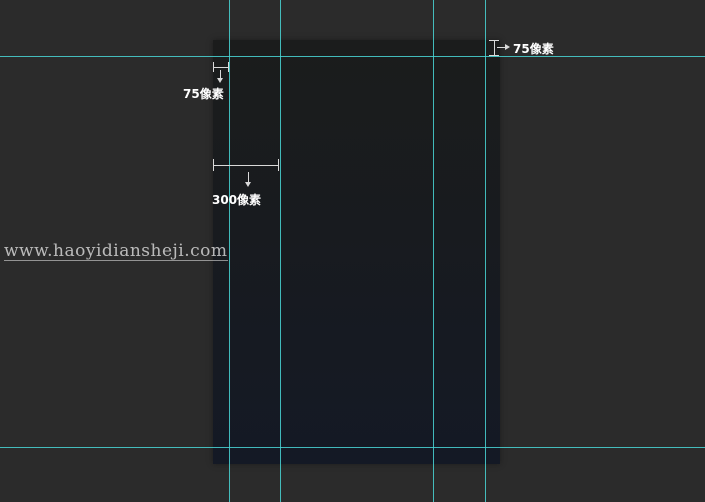 The width and height of the screenshot is (705, 502). What do you see at coordinates (229, 251) in the screenshot?
I see `guide-vertical-left-margin` at bounding box center [229, 251].